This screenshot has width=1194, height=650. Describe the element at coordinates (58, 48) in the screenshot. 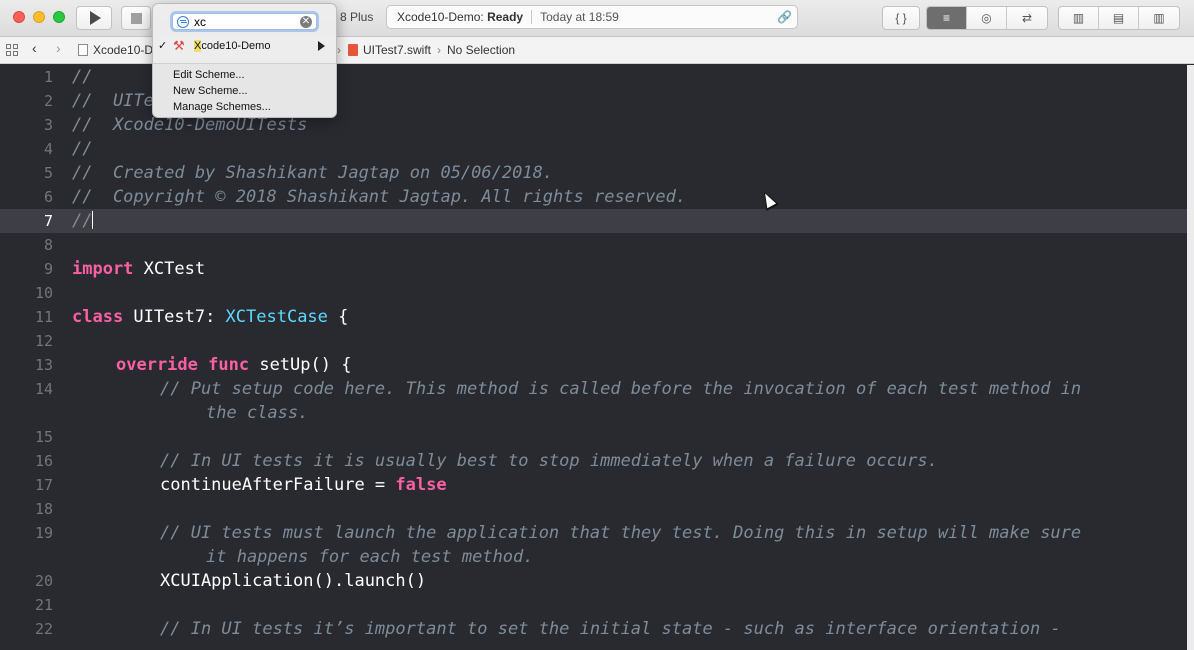

I see `forward-arrow-icon: ›` at that location.